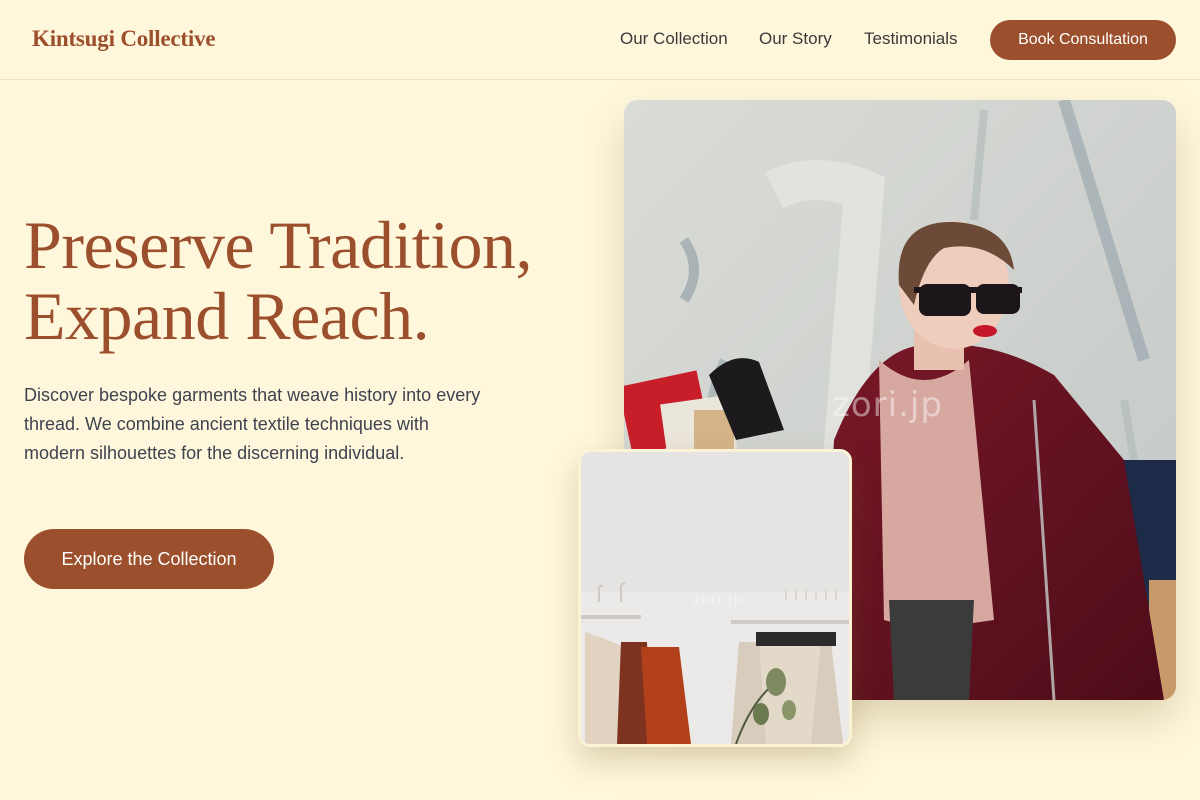  What do you see at coordinates (124, 39) in the screenshot?
I see `brand-logo: Kintsugi Collective` at bounding box center [124, 39].